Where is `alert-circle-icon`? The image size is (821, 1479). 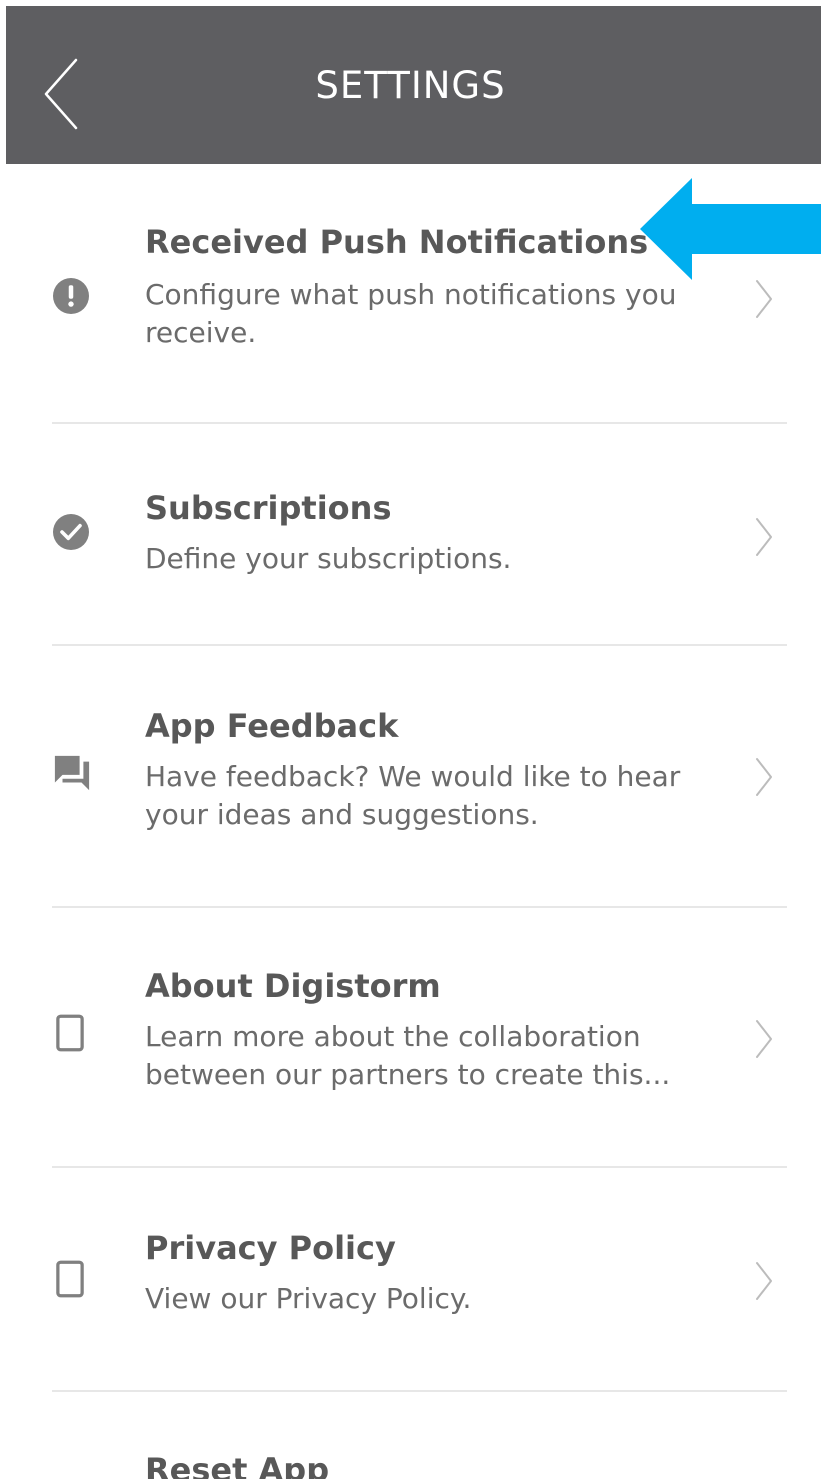
alert-circle-icon is located at coordinates (71, 296).